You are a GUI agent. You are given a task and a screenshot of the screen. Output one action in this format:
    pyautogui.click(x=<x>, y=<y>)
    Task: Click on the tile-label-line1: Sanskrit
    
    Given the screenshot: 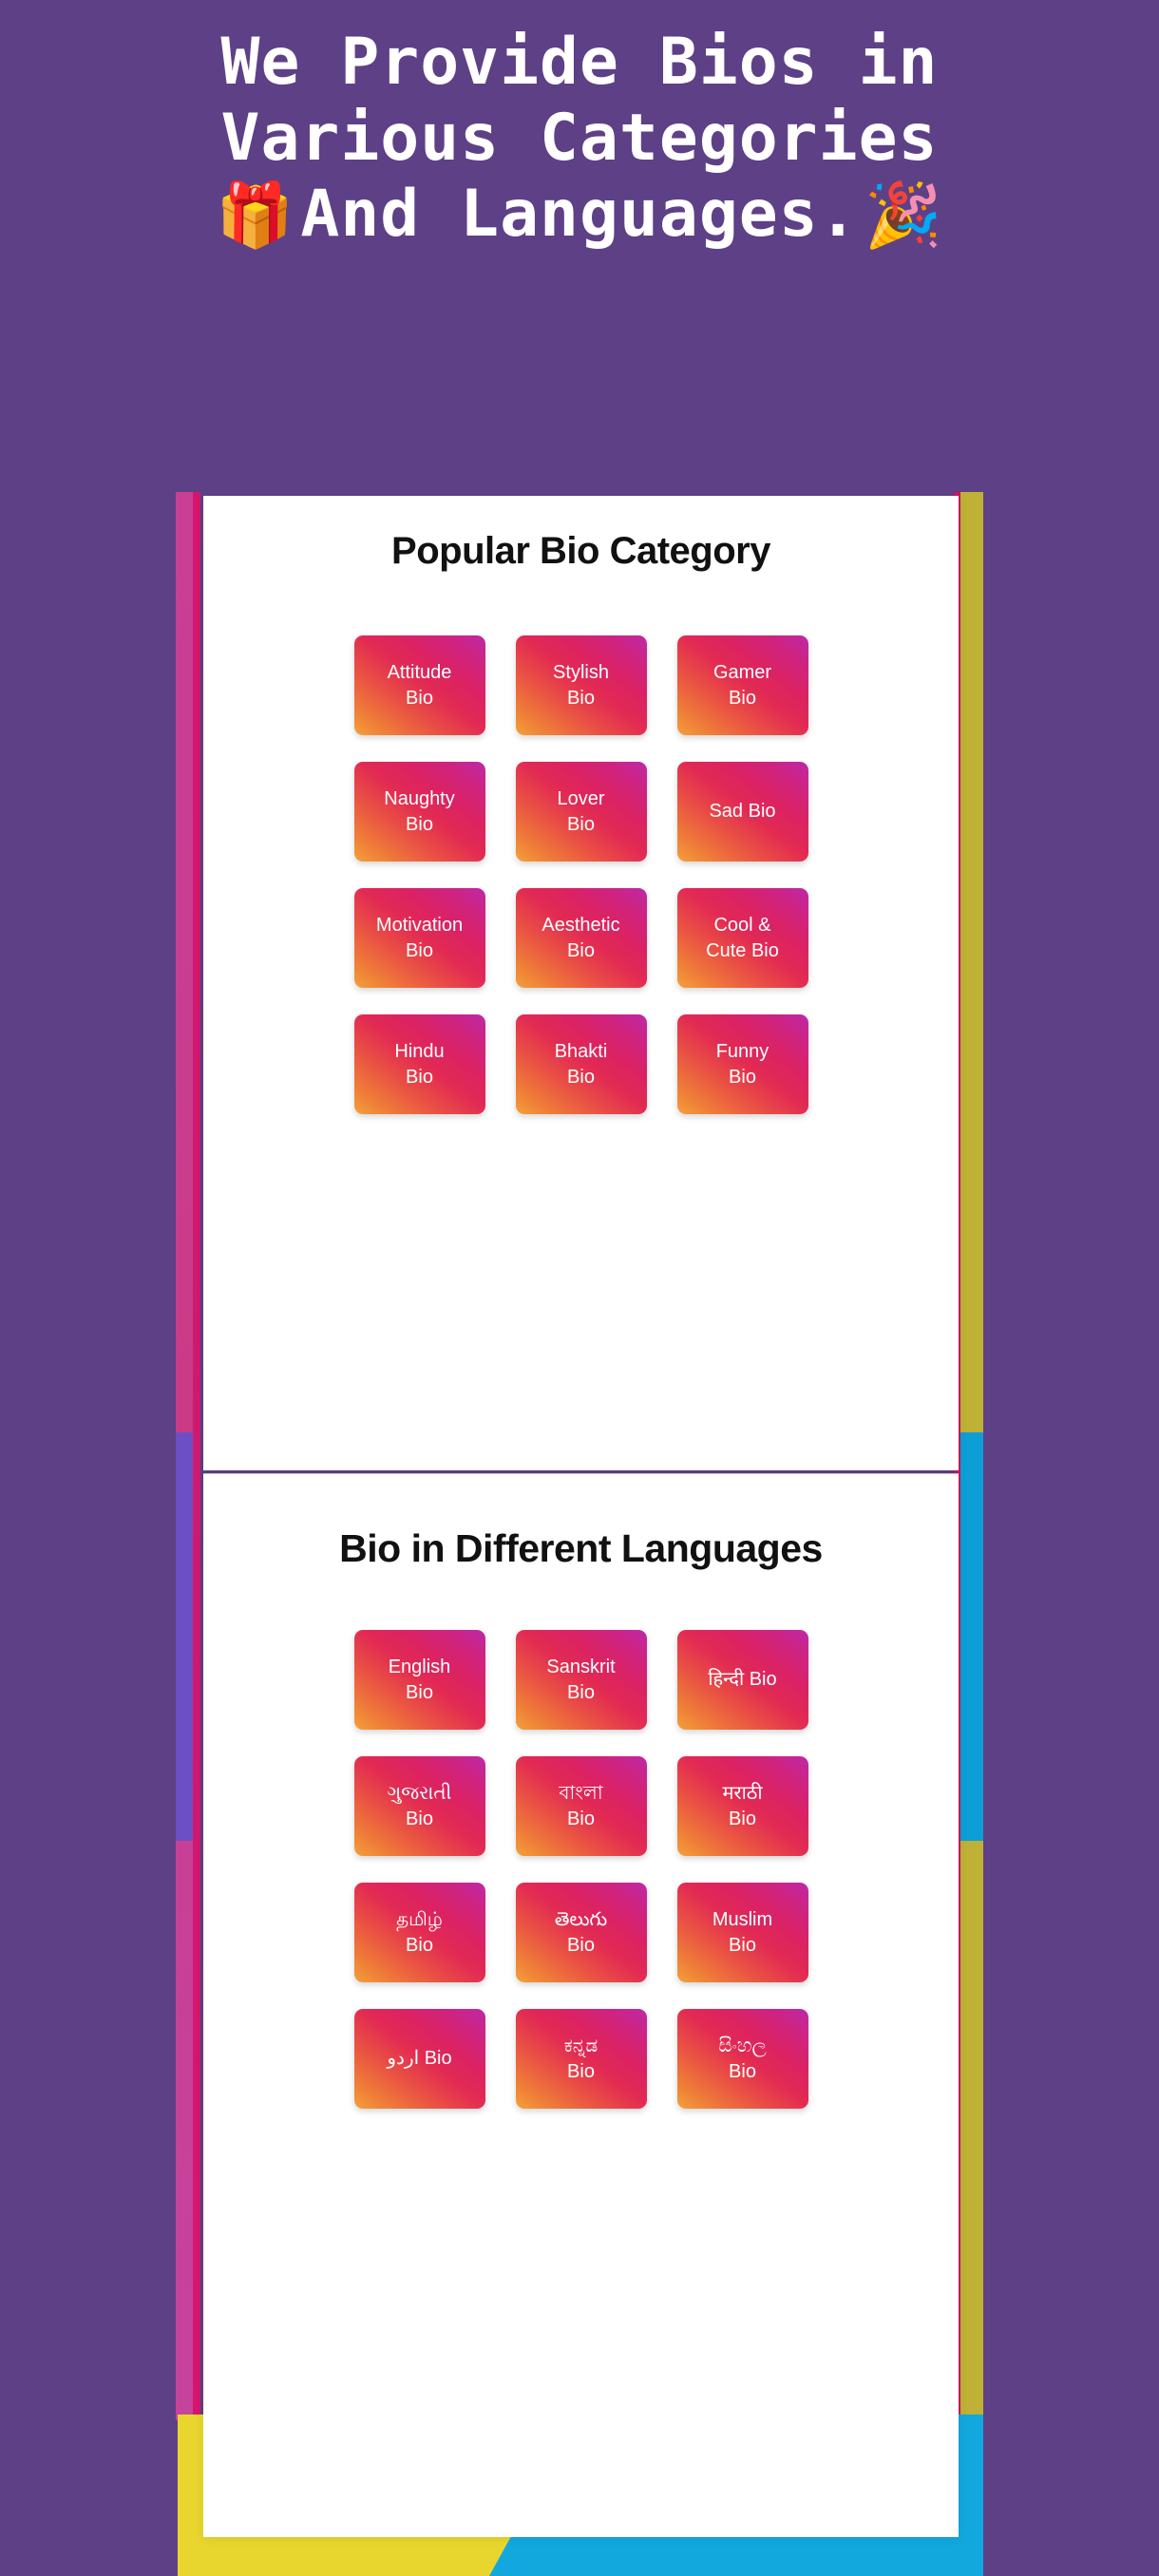 What is the action you would take?
    pyautogui.click(x=581, y=1667)
    